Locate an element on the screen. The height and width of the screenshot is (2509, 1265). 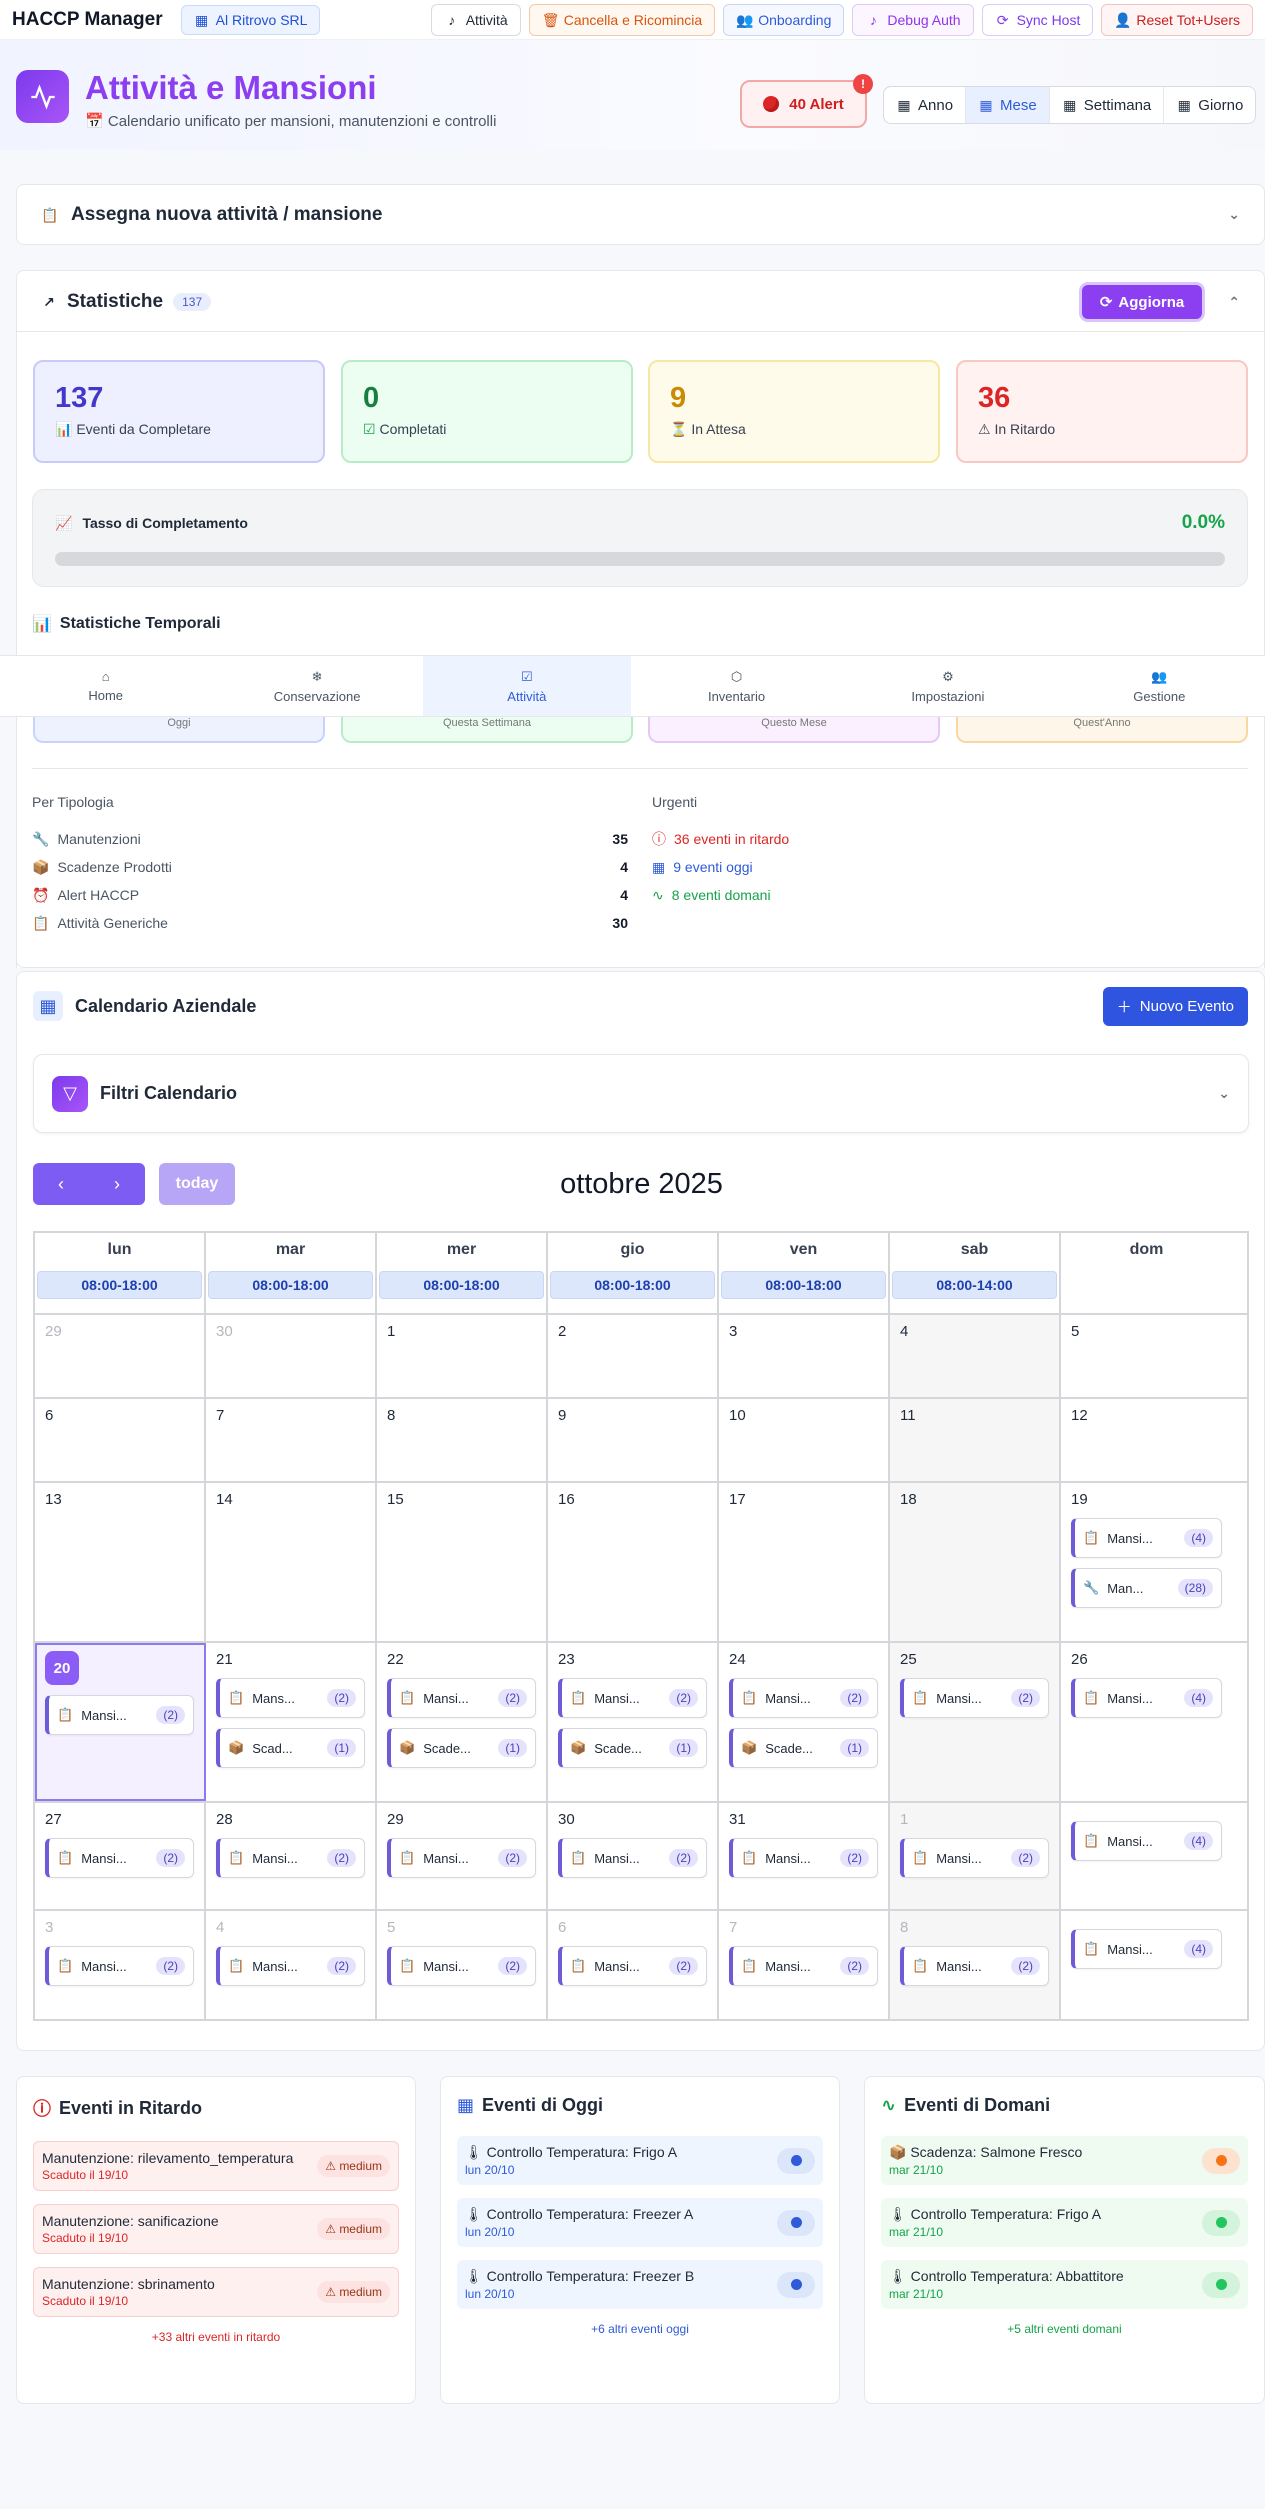
calendar-filters-panel: ▽ Filtri Calendario ⌄ is located at coordinates (641, 1093).